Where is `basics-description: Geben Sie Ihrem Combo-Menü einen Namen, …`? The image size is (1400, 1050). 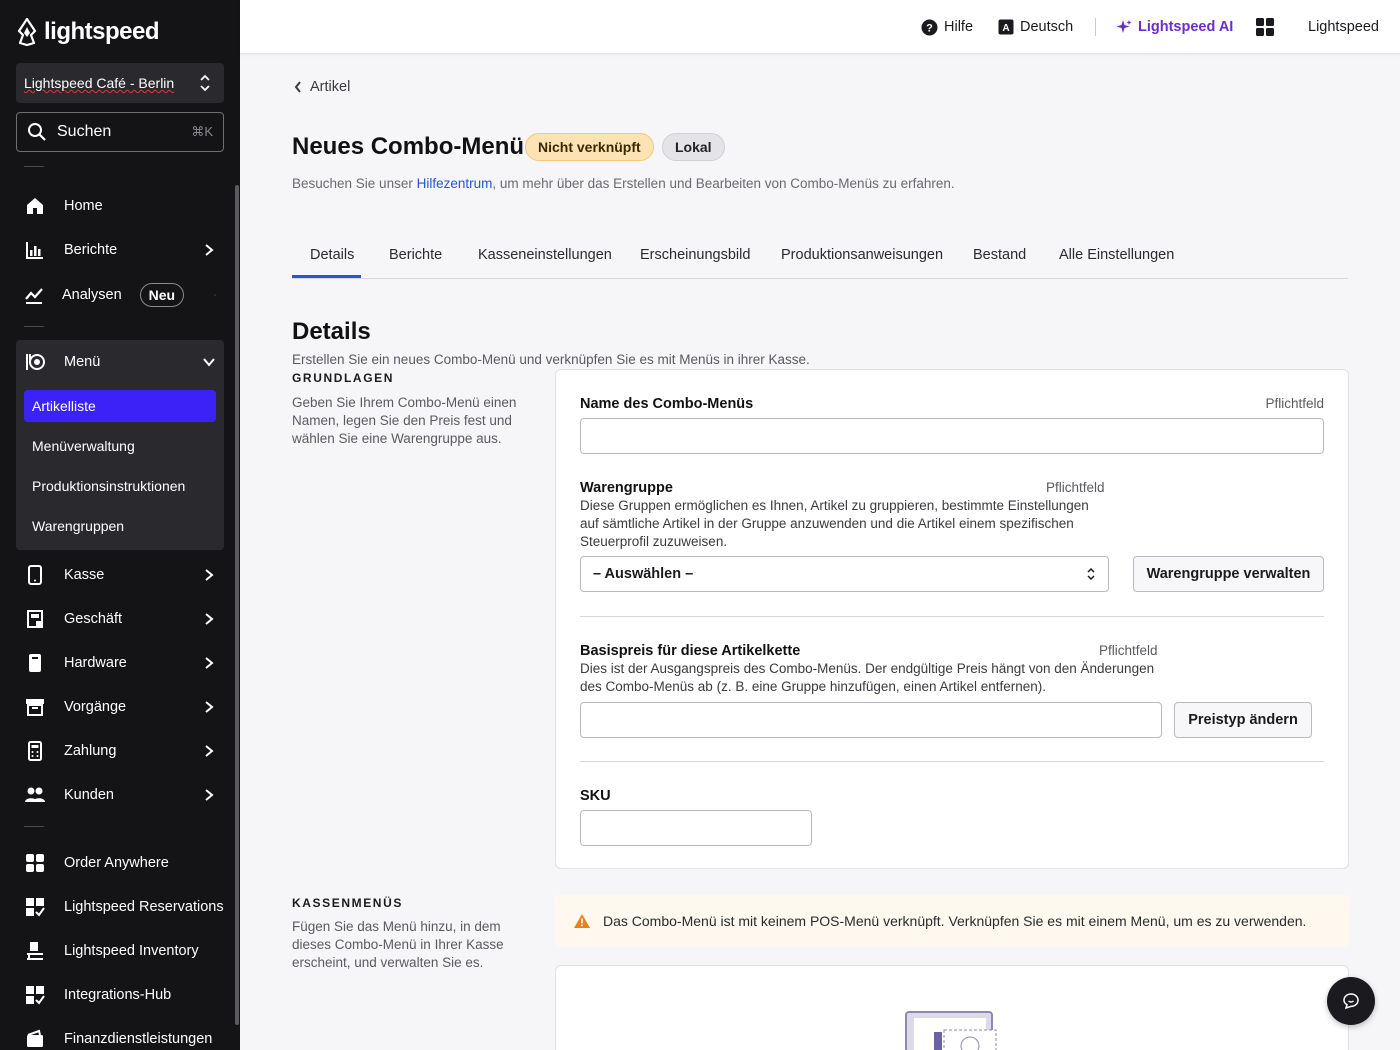
basics-description: Geben Sie Ihrem Combo-Menü einen Namen, … is located at coordinates (404, 420).